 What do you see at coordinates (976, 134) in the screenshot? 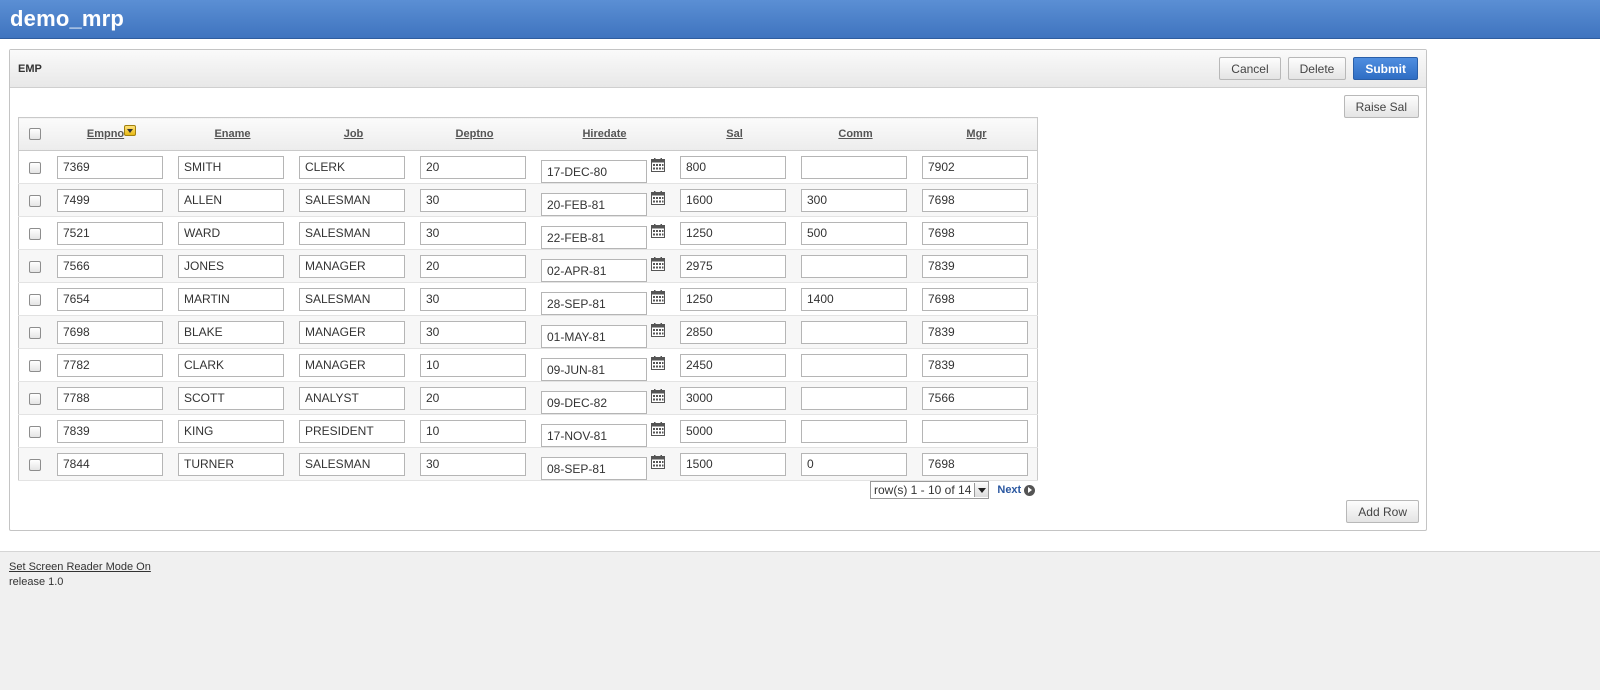
I see `header-mgr-link: Mgr` at bounding box center [976, 134].